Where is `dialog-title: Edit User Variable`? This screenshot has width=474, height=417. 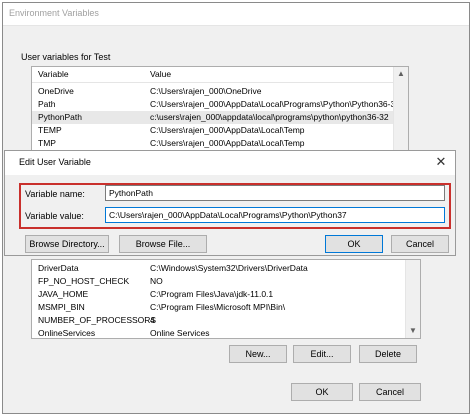 dialog-title: Edit User Variable is located at coordinates (55, 162).